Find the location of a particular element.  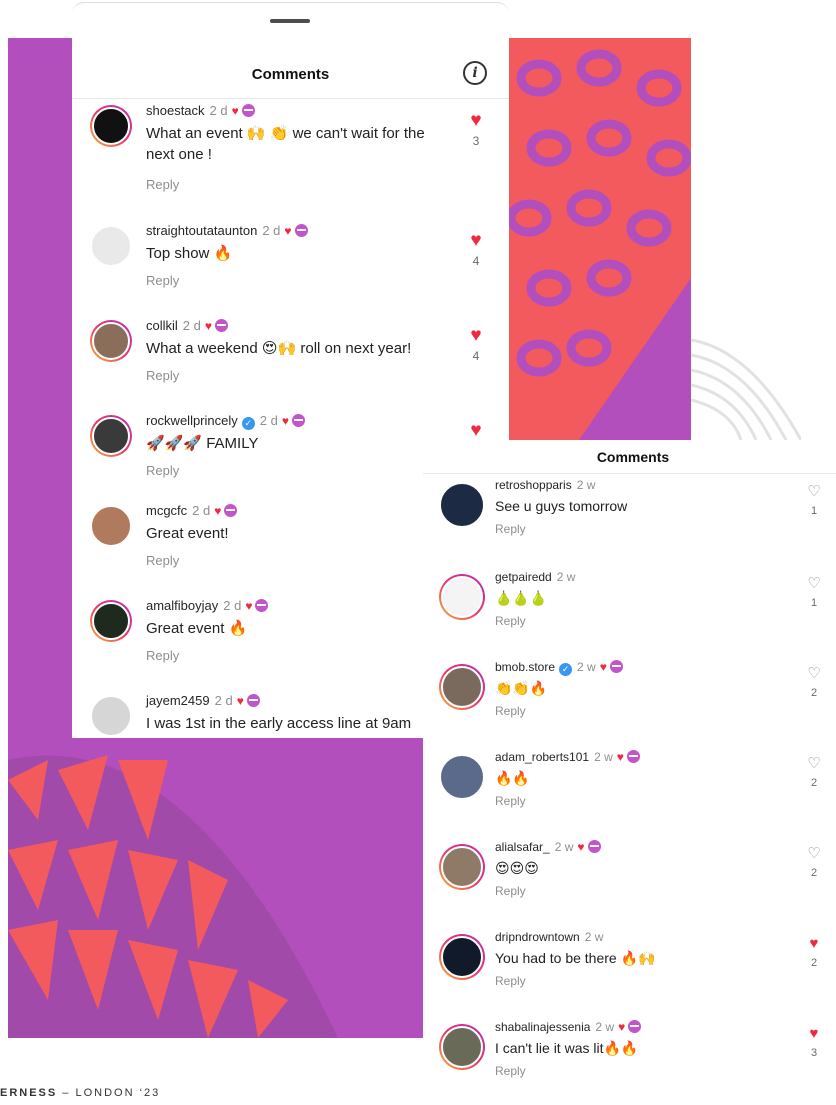

comment-text: 😍😍😍 is located at coordinates (517, 868).